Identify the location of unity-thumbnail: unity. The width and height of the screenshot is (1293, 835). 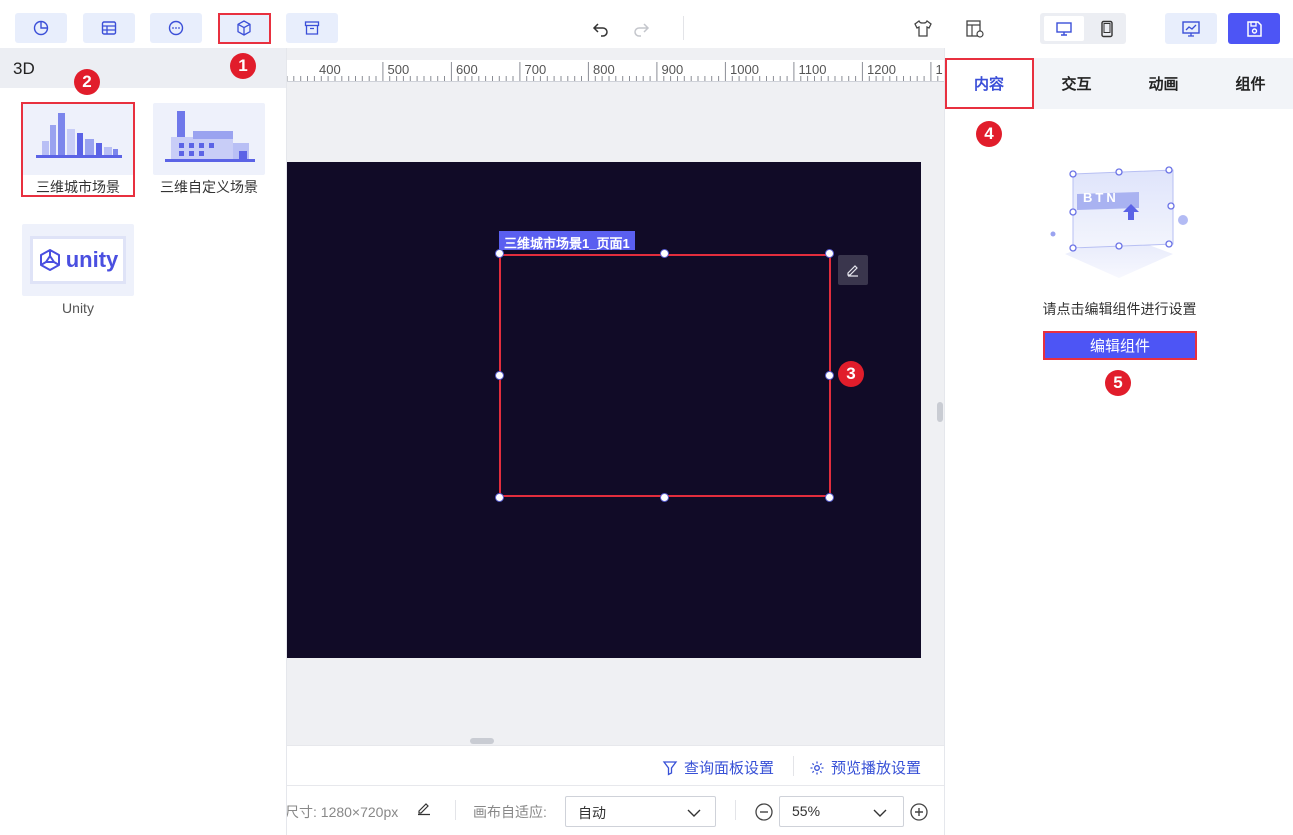
(78, 260).